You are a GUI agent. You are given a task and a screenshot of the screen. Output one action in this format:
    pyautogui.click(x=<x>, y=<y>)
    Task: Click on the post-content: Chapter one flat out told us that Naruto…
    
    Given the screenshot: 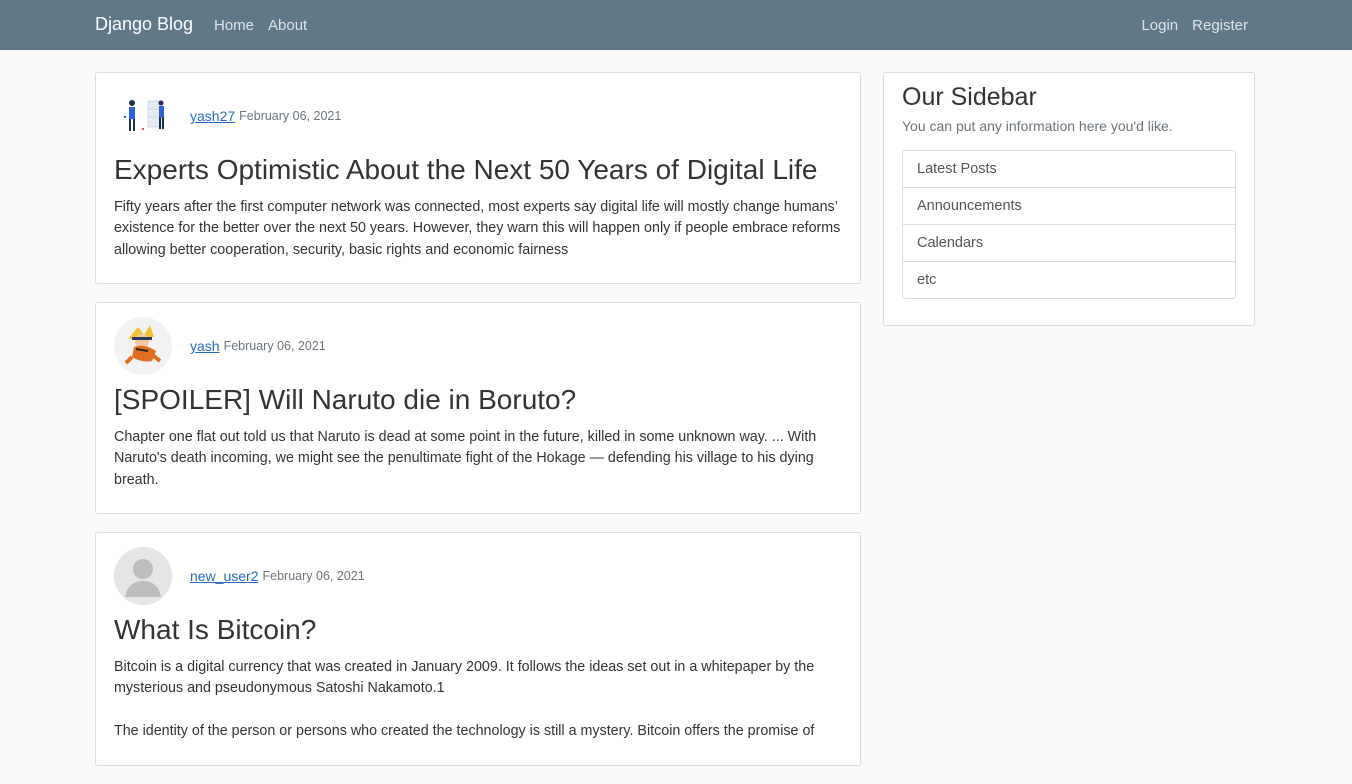 What is the action you would take?
    pyautogui.click(x=465, y=458)
    